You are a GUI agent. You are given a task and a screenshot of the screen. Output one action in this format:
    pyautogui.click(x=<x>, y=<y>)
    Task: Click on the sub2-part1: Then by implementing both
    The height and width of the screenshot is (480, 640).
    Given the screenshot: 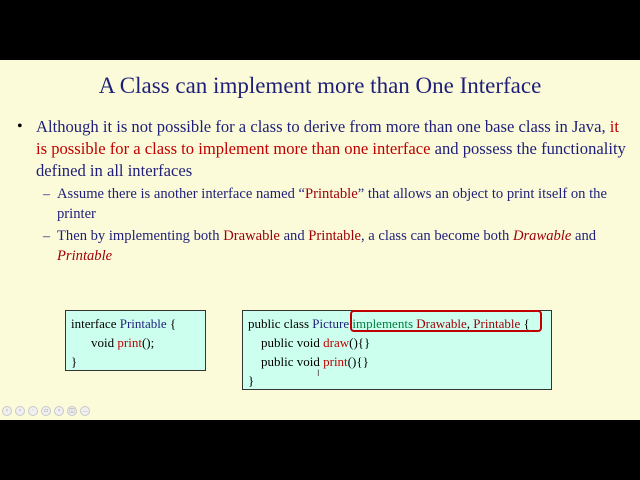 What is the action you would take?
    pyautogui.click(x=140, y=236)
    